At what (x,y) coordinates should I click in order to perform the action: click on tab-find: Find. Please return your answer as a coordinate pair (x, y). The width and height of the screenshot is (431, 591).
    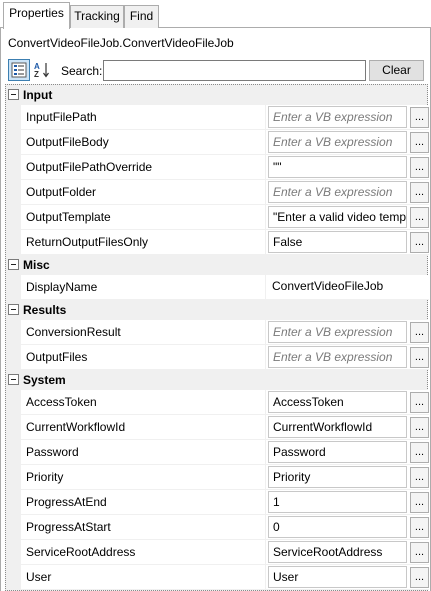
    Looking at the image, I should click on (141, 16).